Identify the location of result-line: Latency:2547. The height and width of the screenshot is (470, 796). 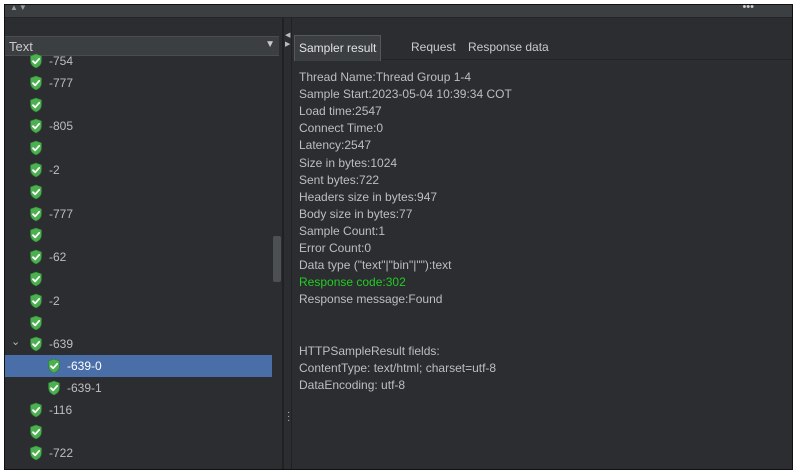
(335, 145).